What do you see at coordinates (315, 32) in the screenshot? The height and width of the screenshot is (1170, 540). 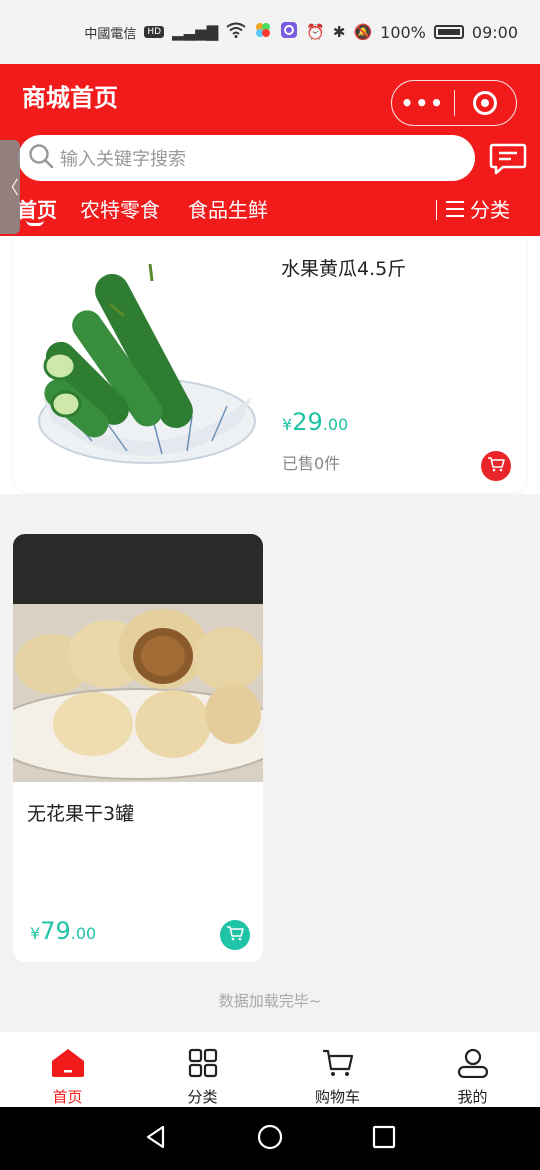 I see `alarm-icon: ⏰` at bounding box center [315, 32].